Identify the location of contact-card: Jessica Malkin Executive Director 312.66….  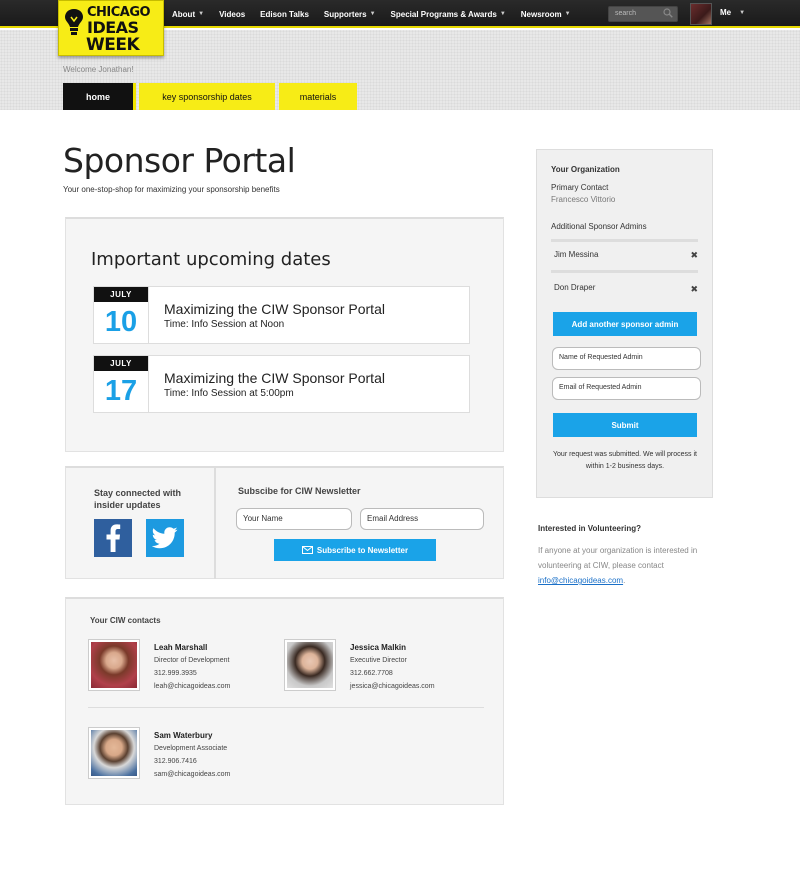
(379, 666).